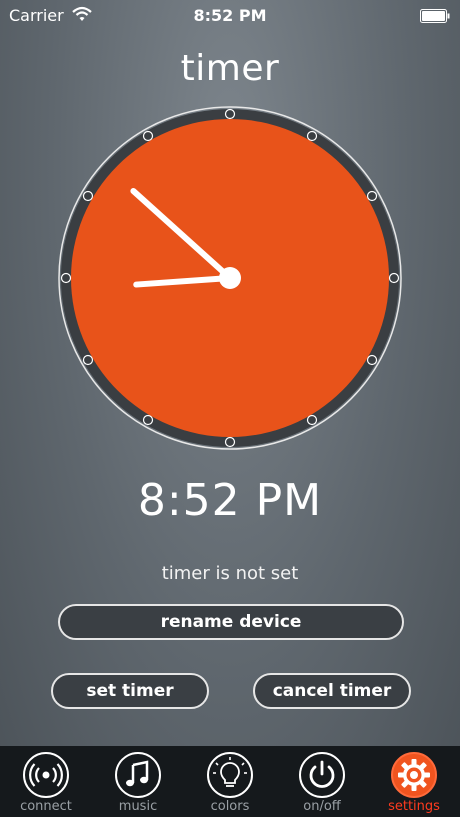 This screenshot has height=817, width=460. What do you see at coordinates (414, 806) in the screenshot?
I see `tab-label: settings` at bounding box center [414, 806].